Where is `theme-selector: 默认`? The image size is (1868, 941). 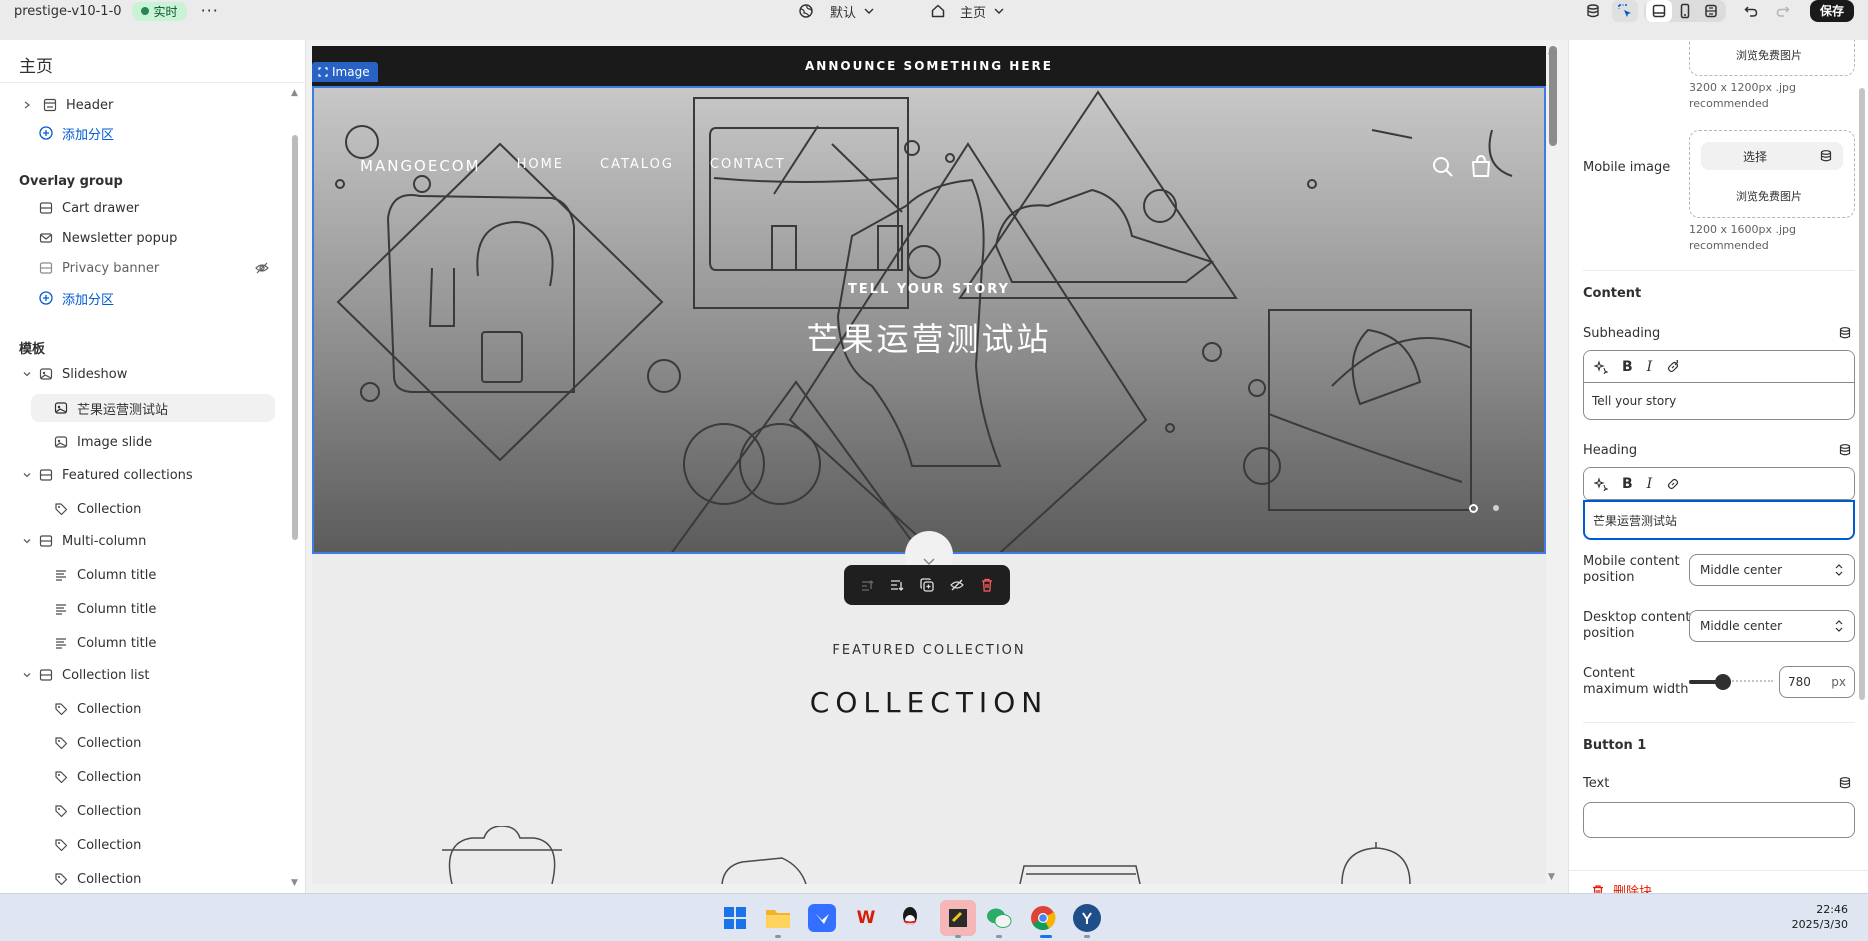
theme-selector: 默认 is located at coordinates (837, 11).